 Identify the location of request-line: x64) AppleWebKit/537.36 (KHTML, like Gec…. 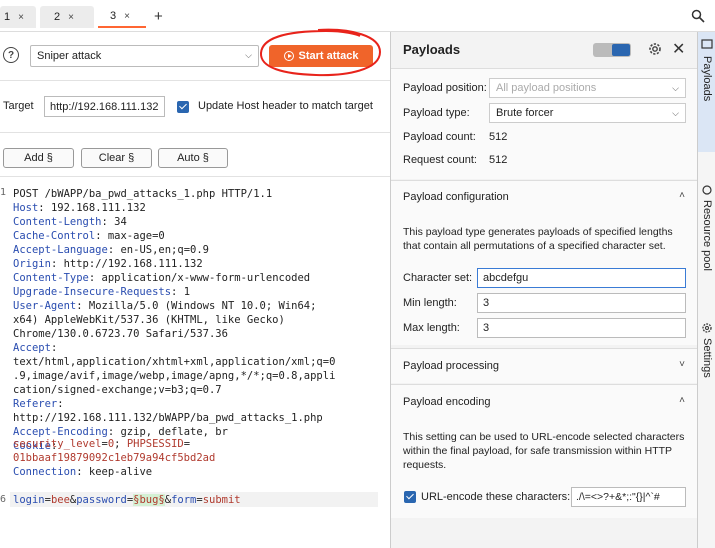
(149, 320).